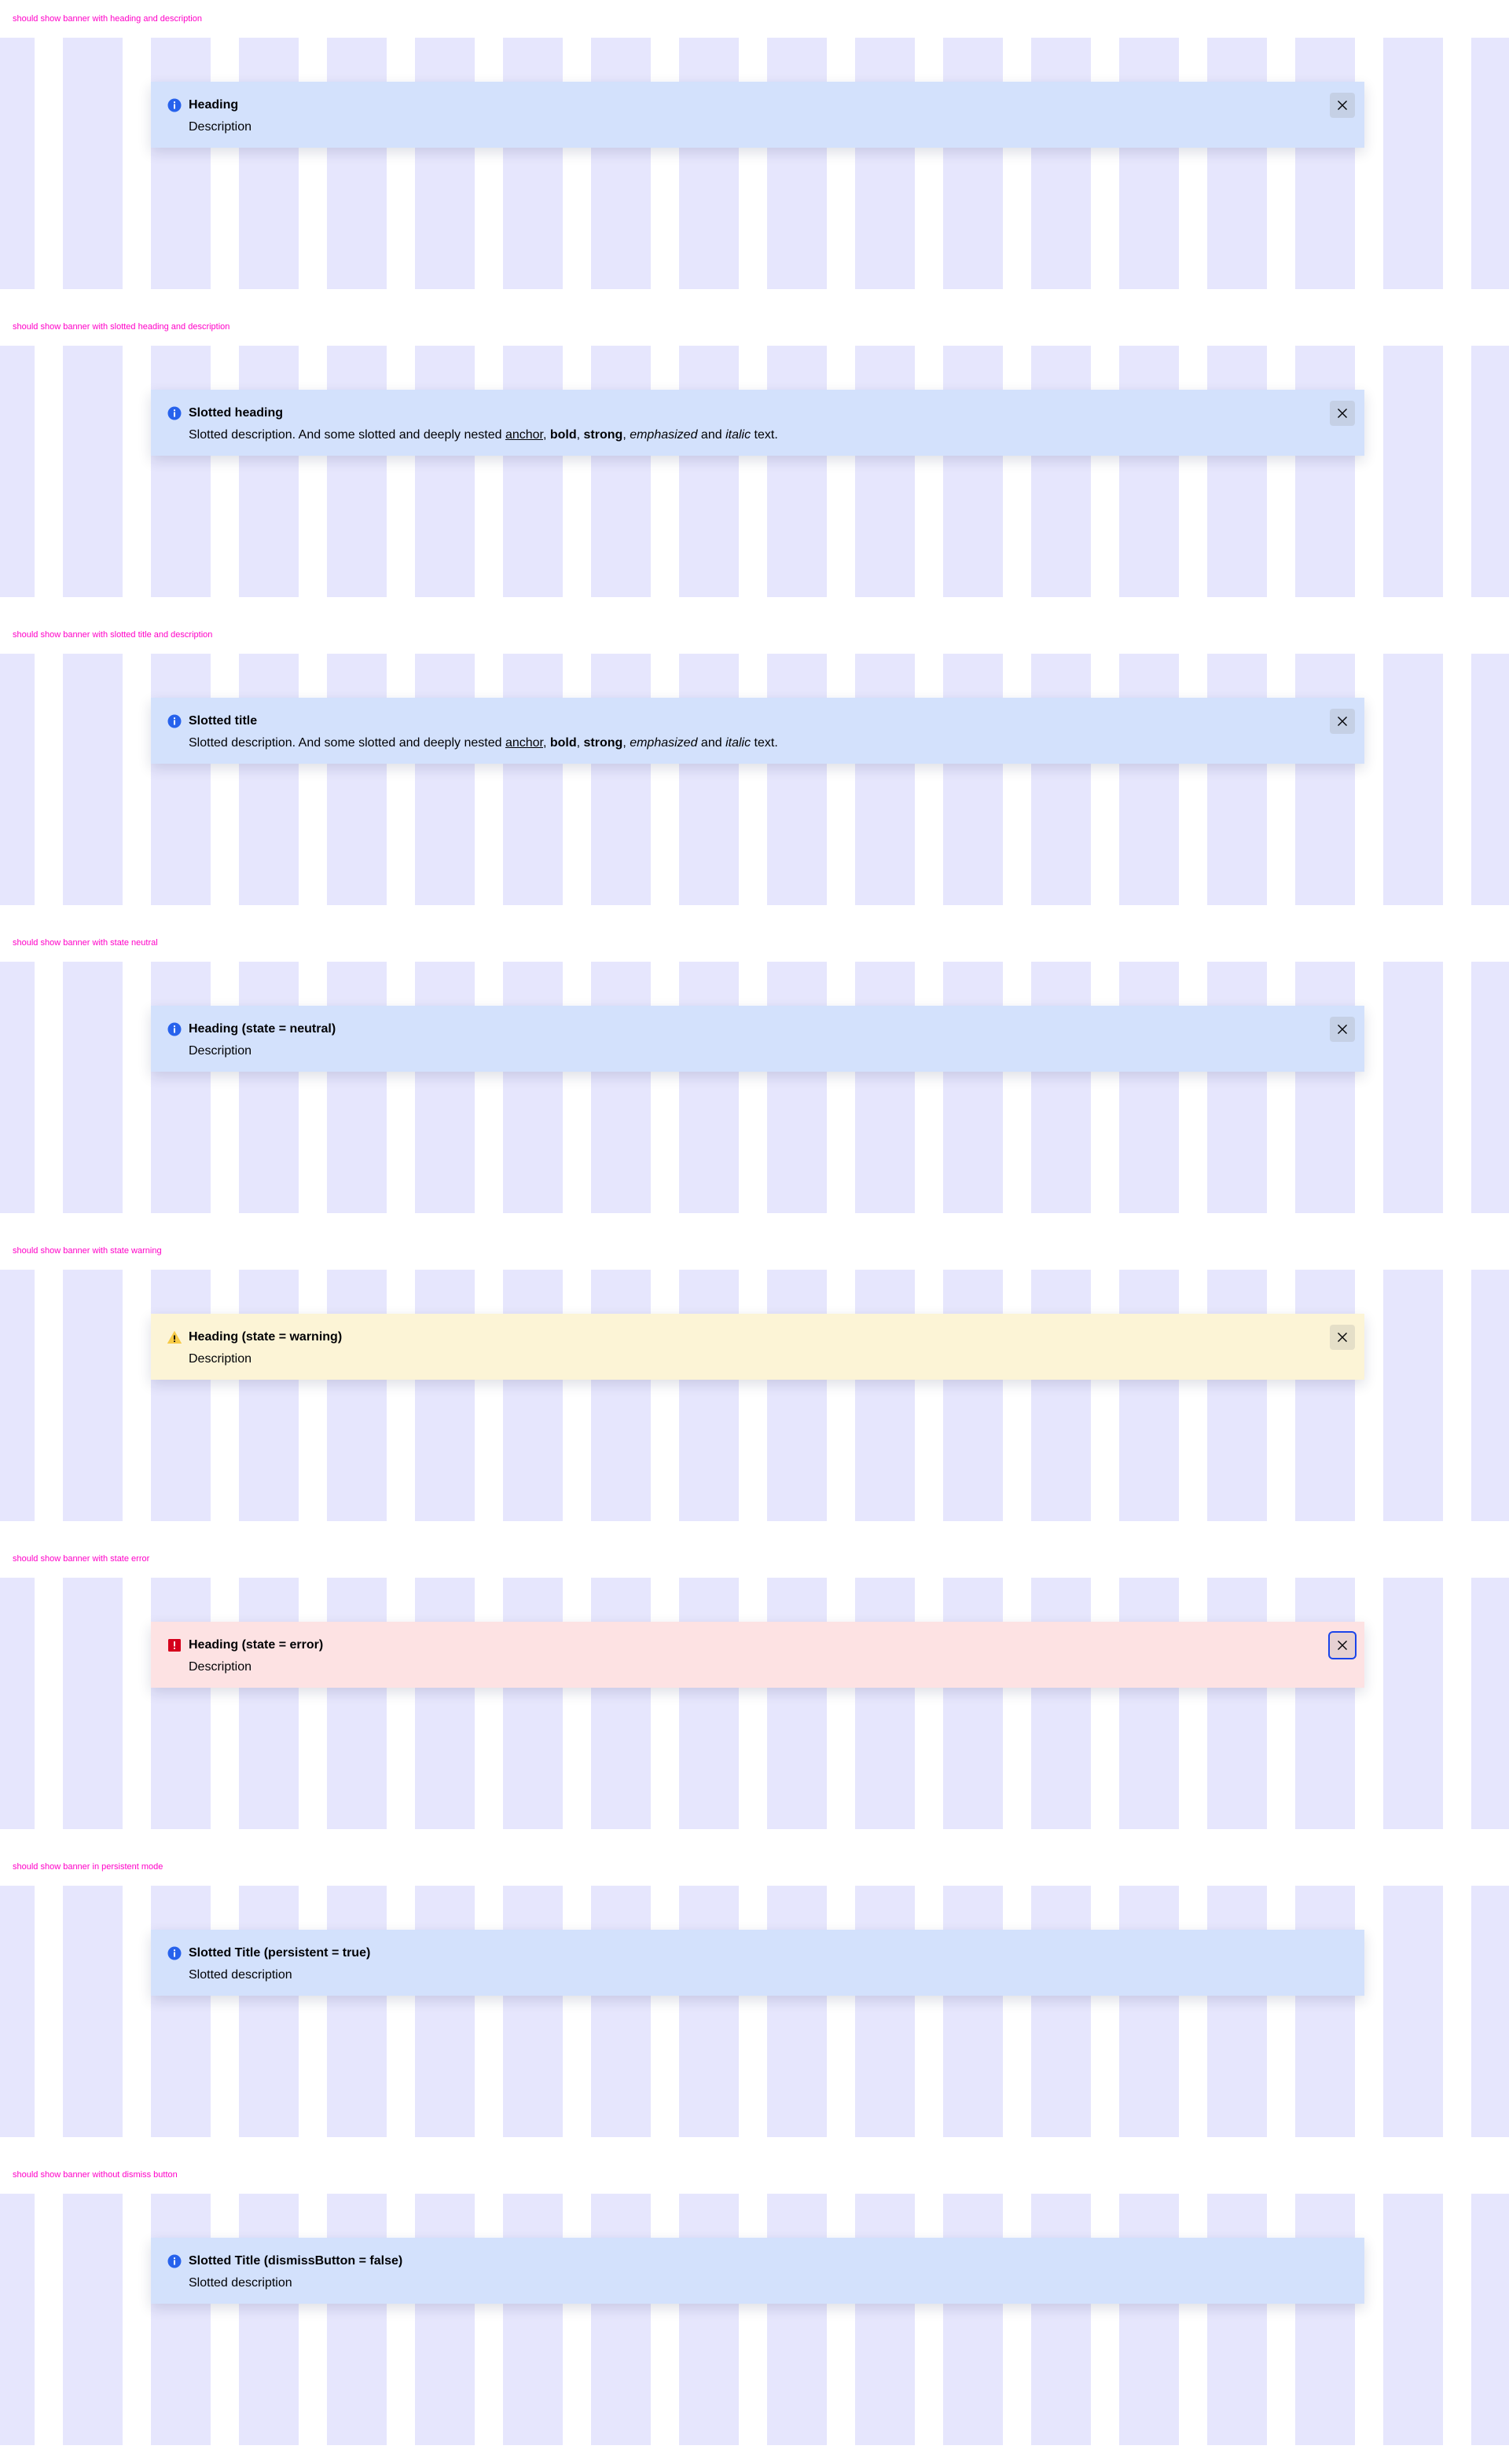  Describe the element at coordinates (220, 1359) in the screenshot. I see `banner-description: Description` at that location.